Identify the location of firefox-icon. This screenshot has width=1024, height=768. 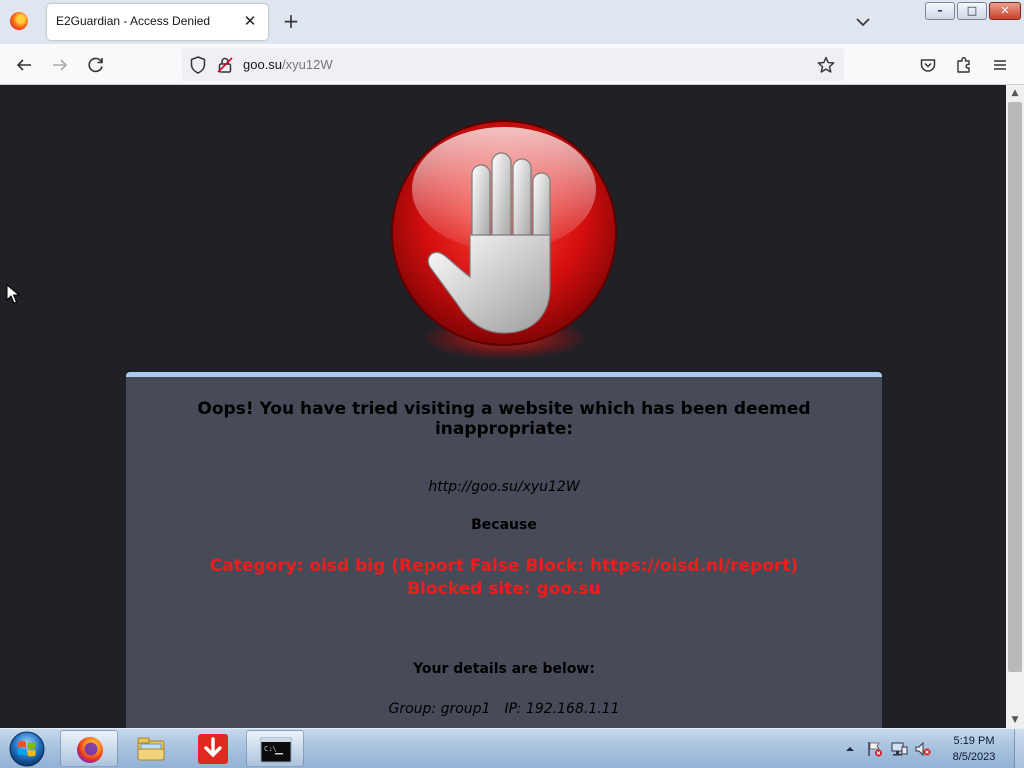
(90, 750).